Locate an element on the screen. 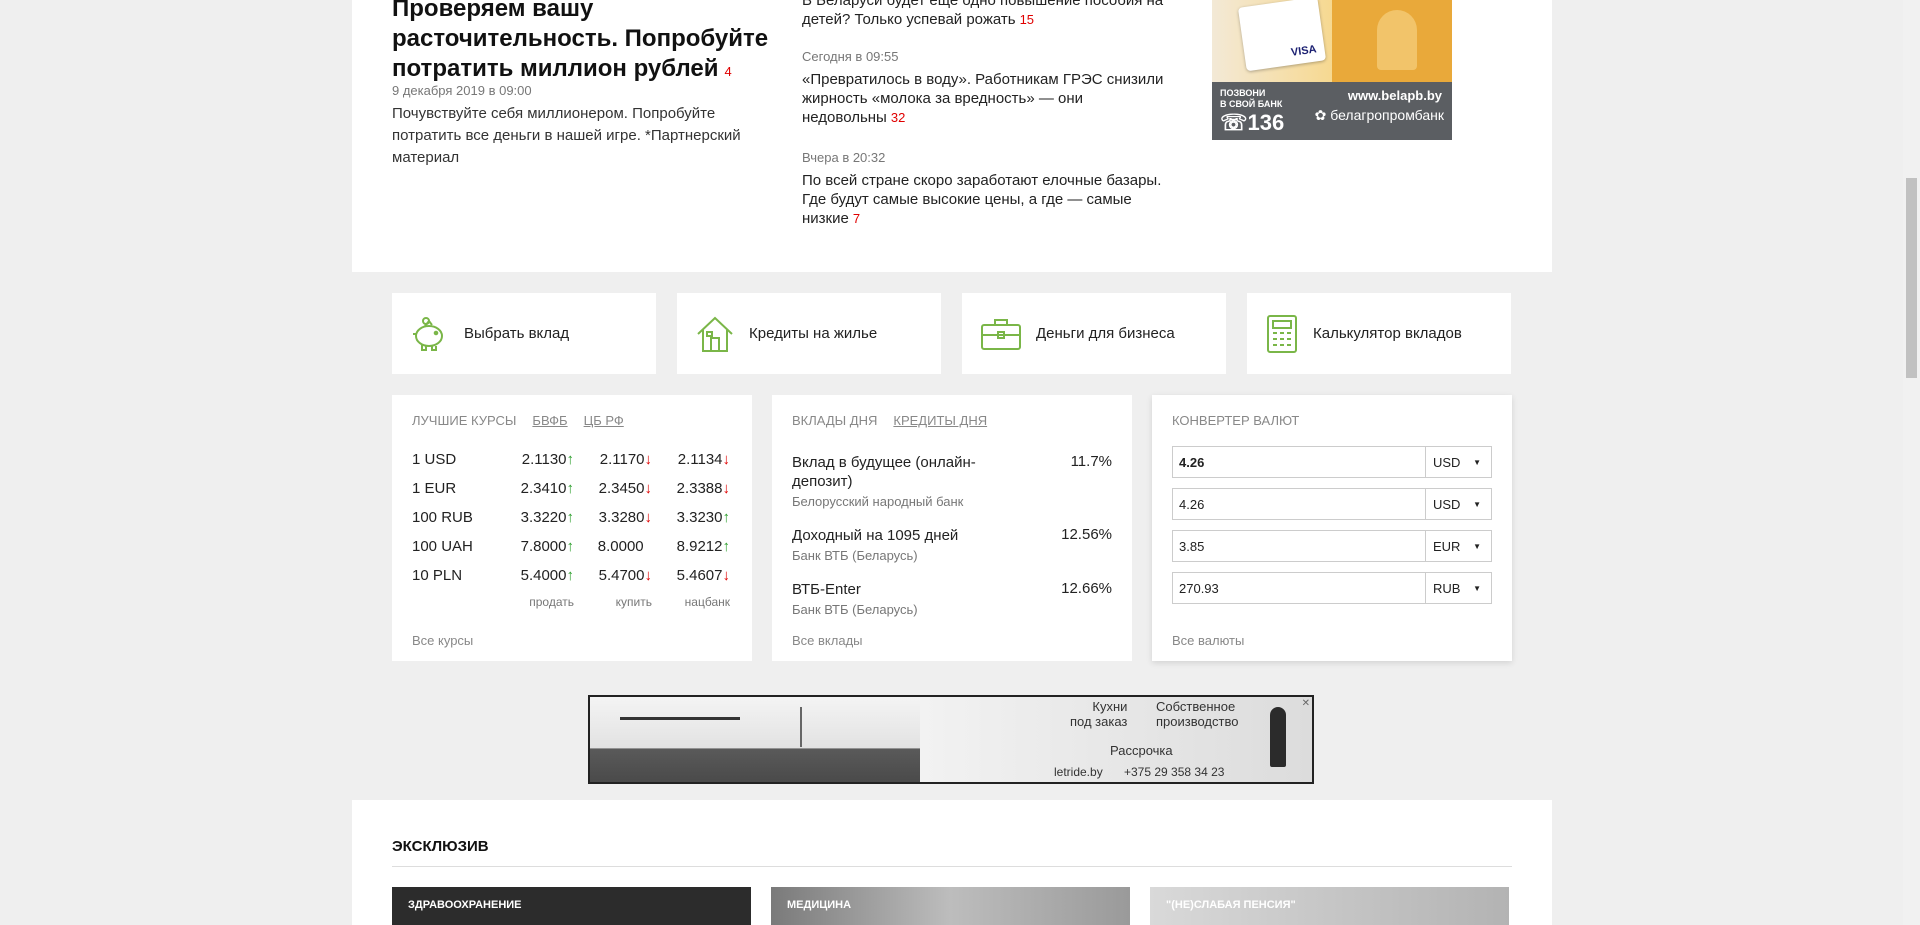 The width and height of the screenshot is (1920, 925). rate-value-nb: 5.4607↓ is located at coordinates (703, 575).